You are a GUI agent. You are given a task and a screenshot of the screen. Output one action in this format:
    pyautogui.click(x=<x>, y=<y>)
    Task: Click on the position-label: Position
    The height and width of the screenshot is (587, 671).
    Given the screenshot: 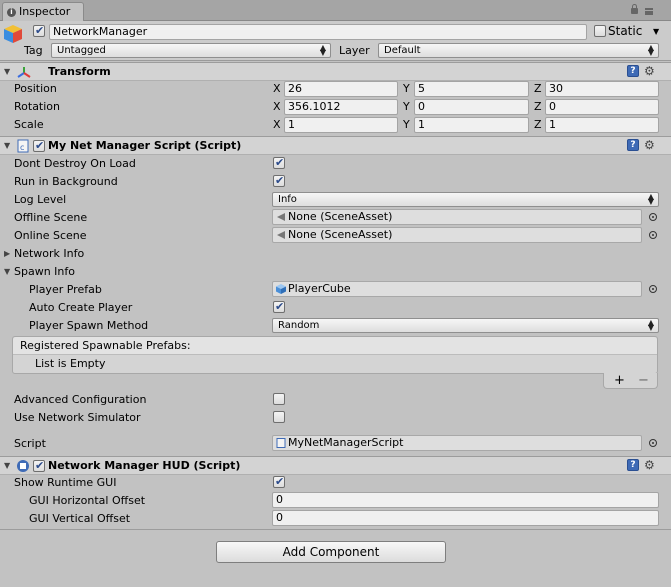 What is the action you would take?
    pyautogui.click(x=35, y=88)
    